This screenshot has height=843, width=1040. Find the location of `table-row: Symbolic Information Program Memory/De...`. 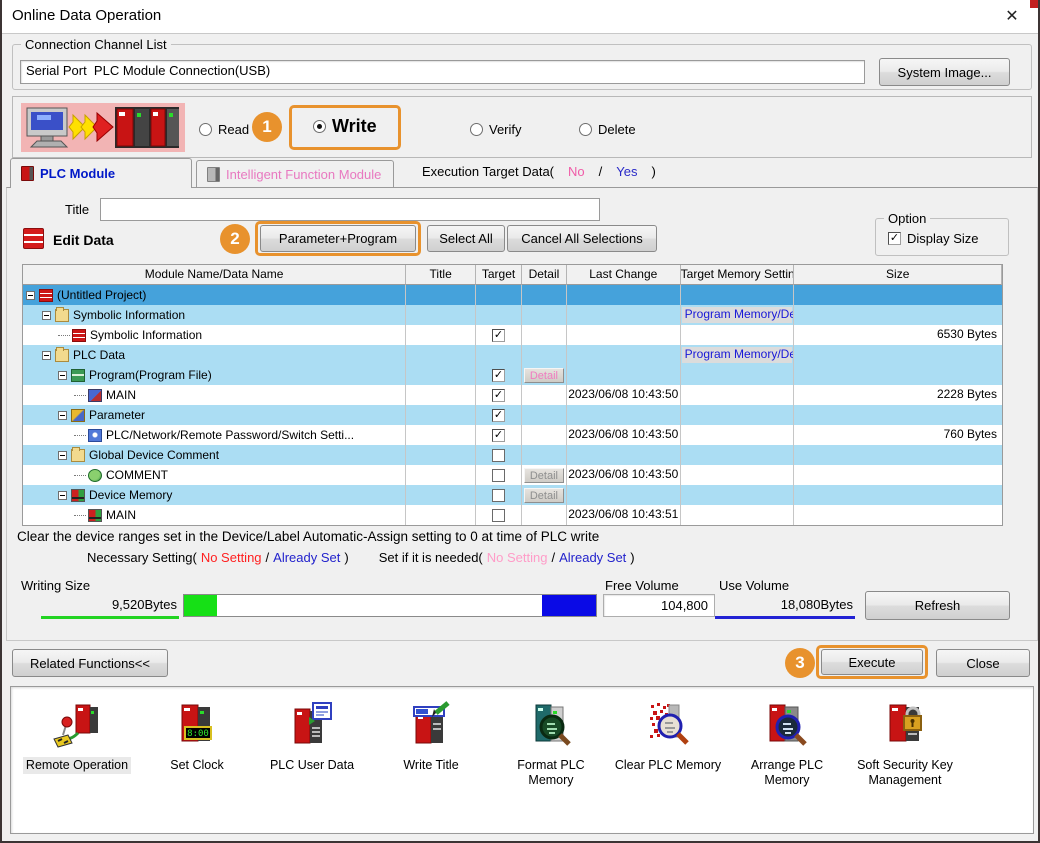

table-row: Symbolic Information Program Memory/De... is located at coordinates (512, 315).